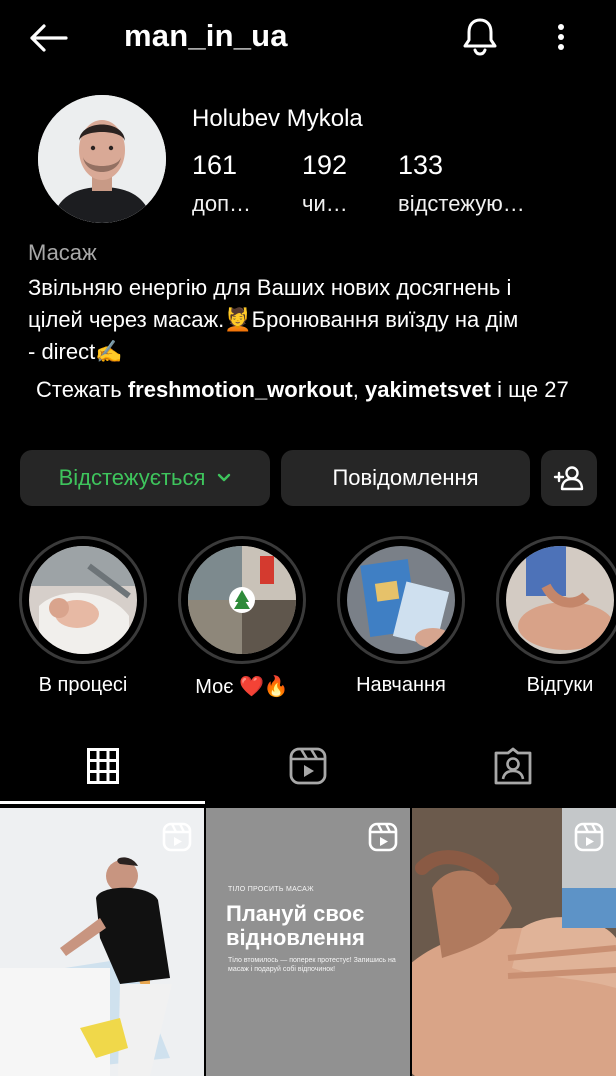 This screenshot has width=616, height=1076. Describe the element at coordinates (295, 937) in the screenshot. I see `post-title-line: відновлення` at that location.